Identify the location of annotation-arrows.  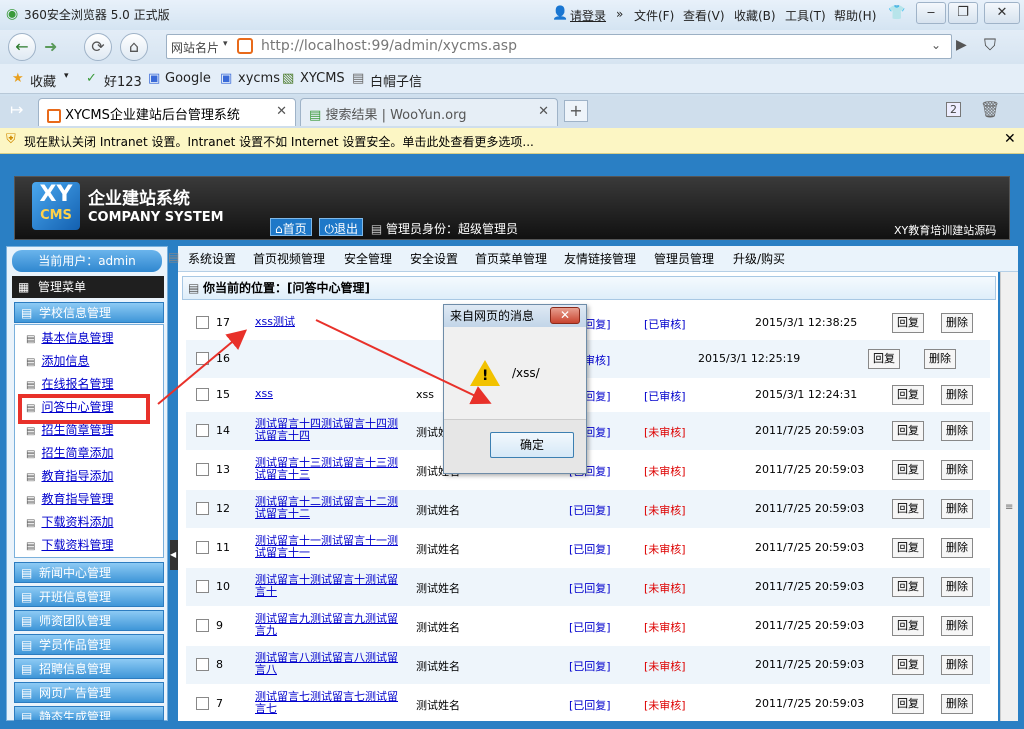
(324, 362).